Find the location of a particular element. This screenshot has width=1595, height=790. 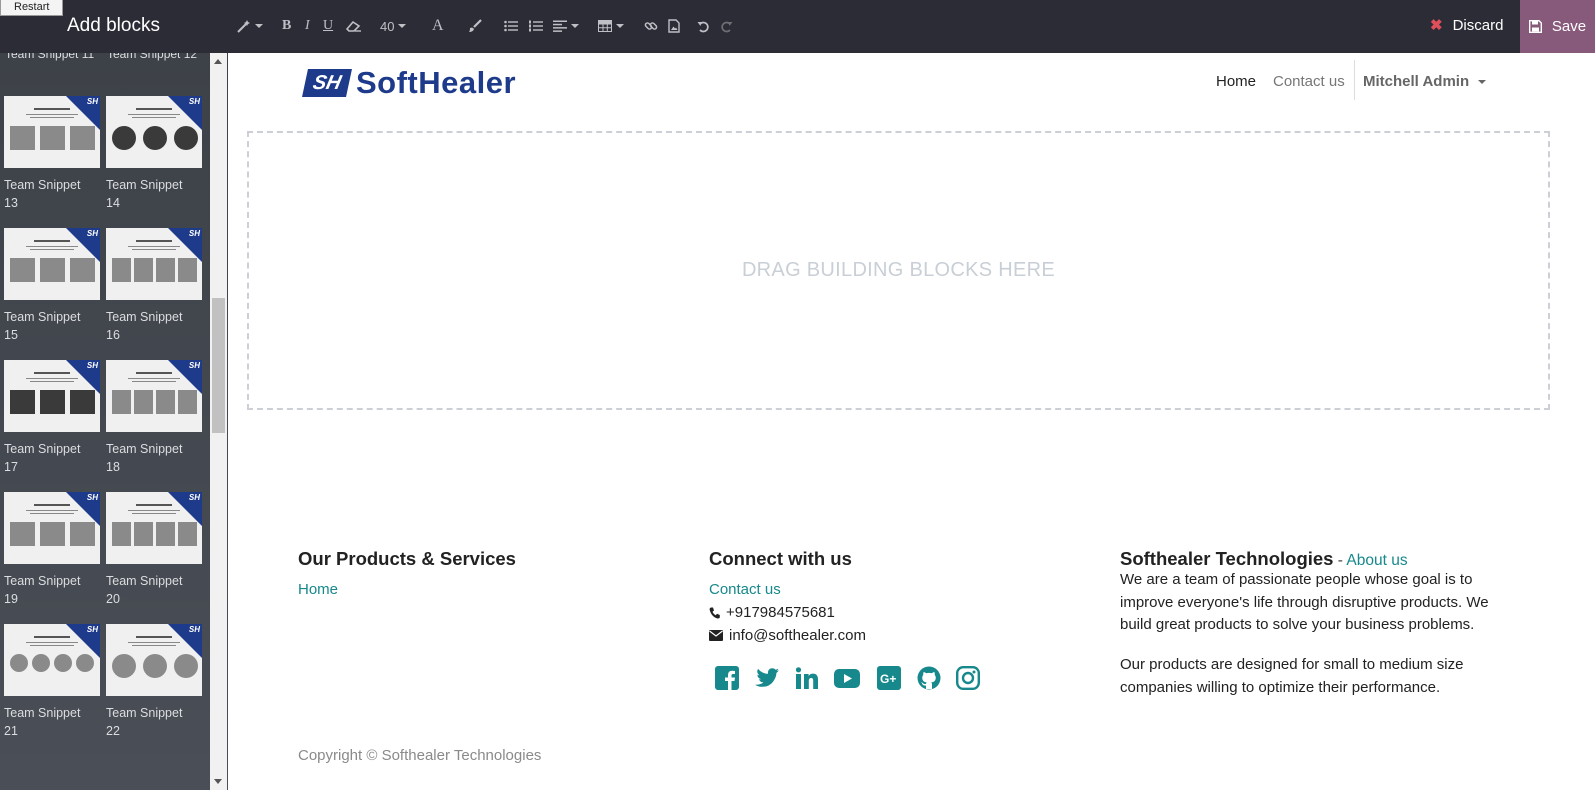

snippet-tile: SH Team Snippet 21 is located at coordinates (52, 682).